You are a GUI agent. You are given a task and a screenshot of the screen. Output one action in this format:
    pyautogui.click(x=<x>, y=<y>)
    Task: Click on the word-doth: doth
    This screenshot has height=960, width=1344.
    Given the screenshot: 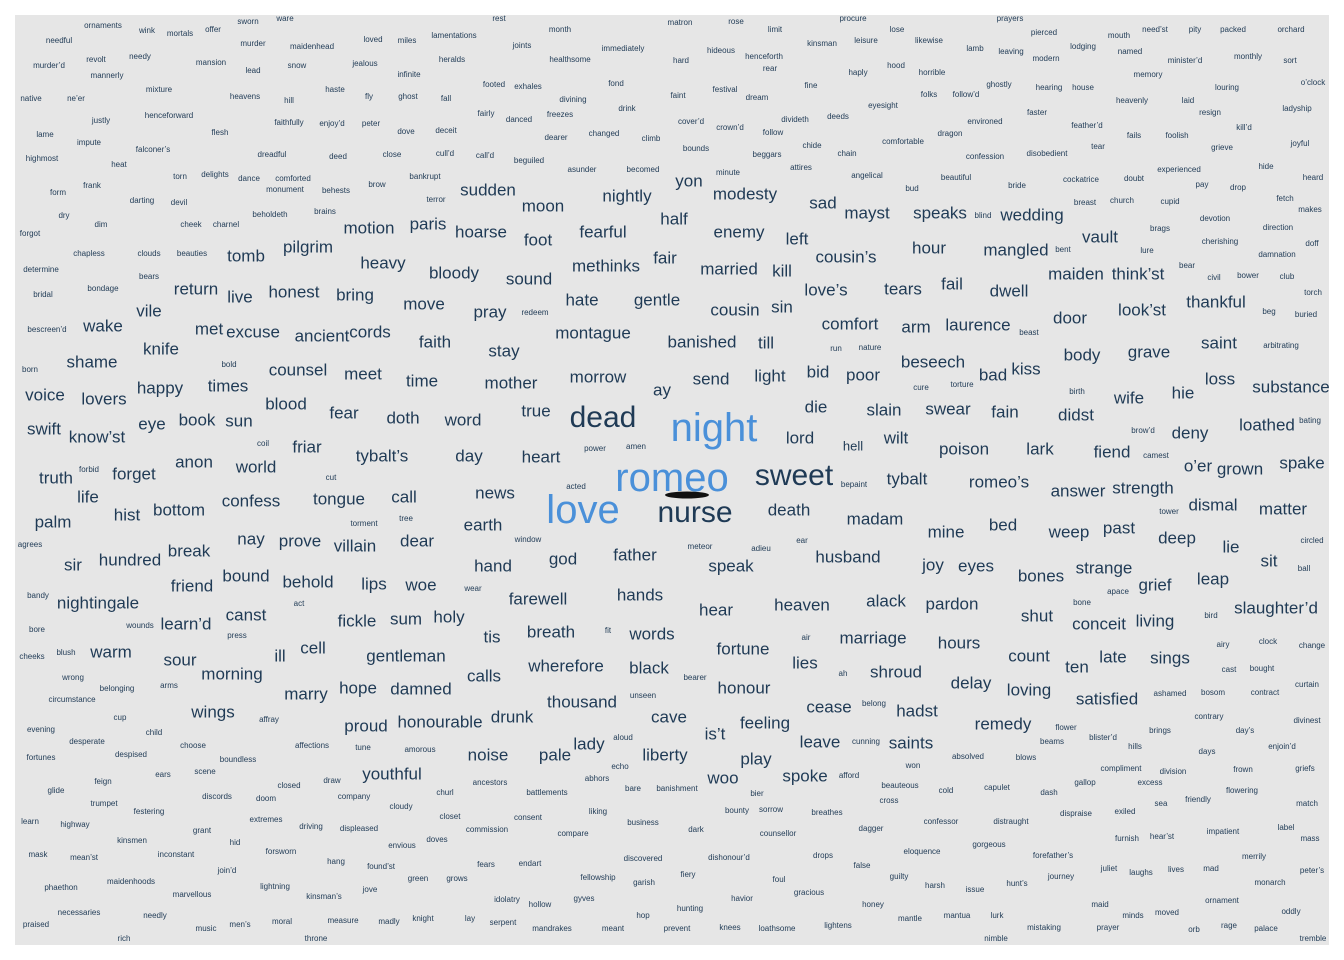 What is the action you would take?
    pyautogui.click(x=403, y=418)
    